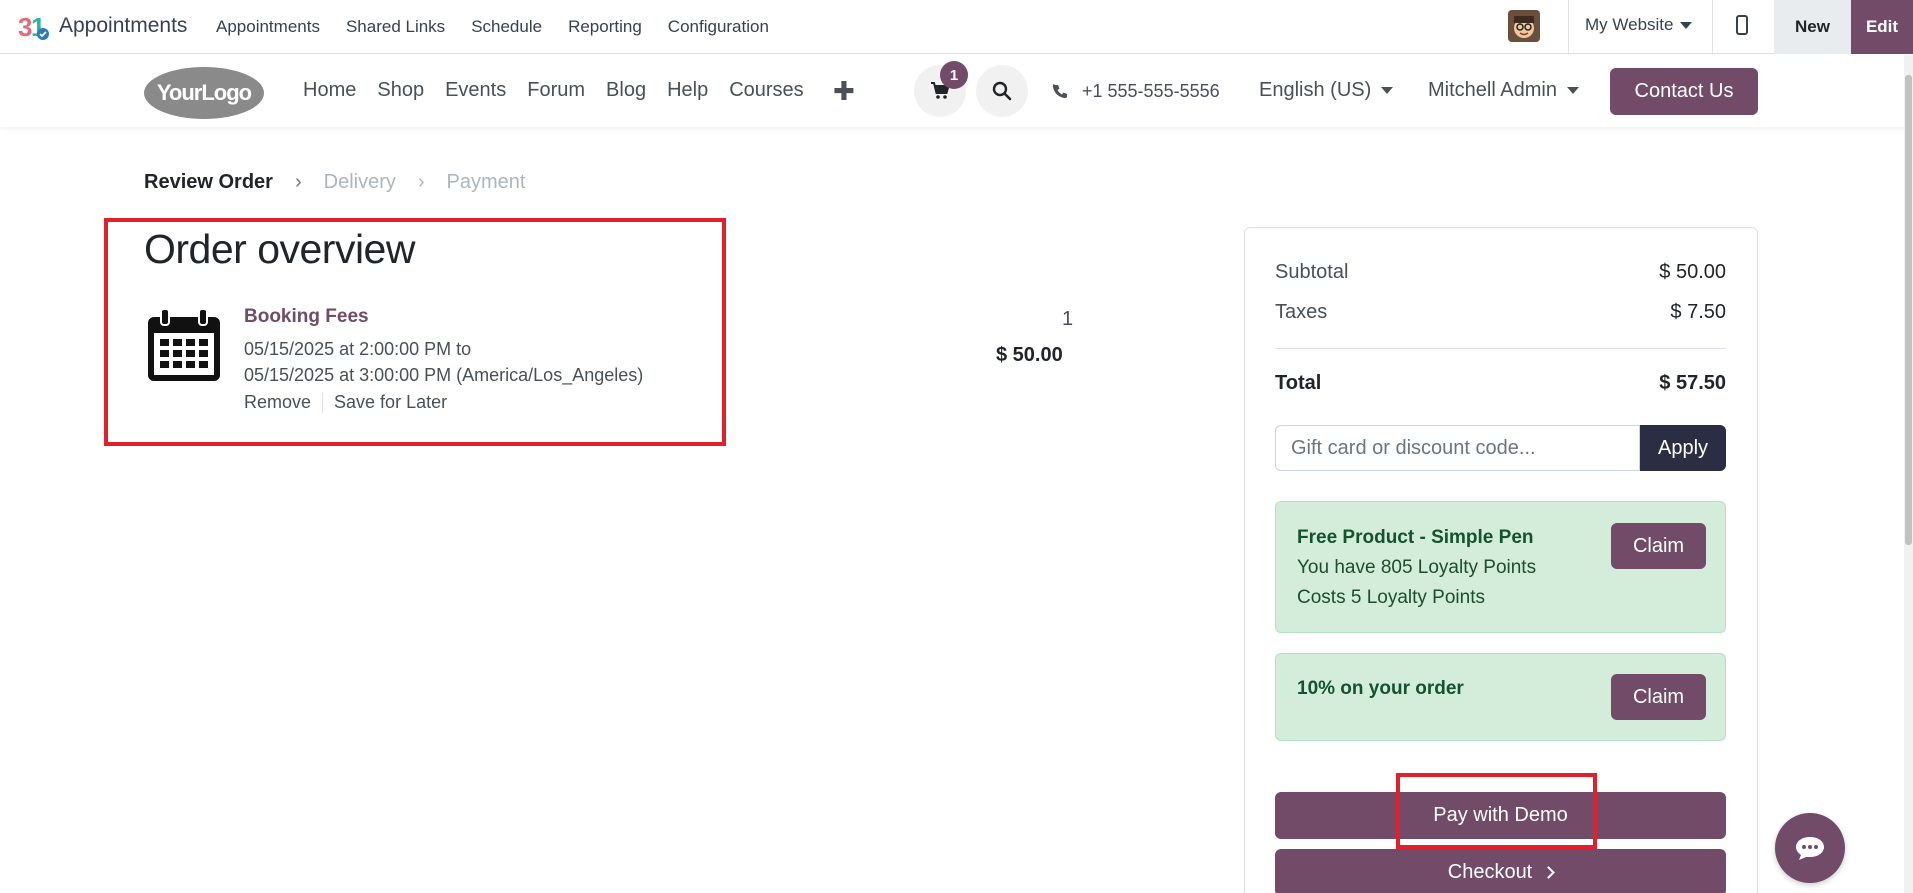 The width and height of the screenshot is (1913, 893). I want to click on cart-count-badge: 1, so click(954, 75).